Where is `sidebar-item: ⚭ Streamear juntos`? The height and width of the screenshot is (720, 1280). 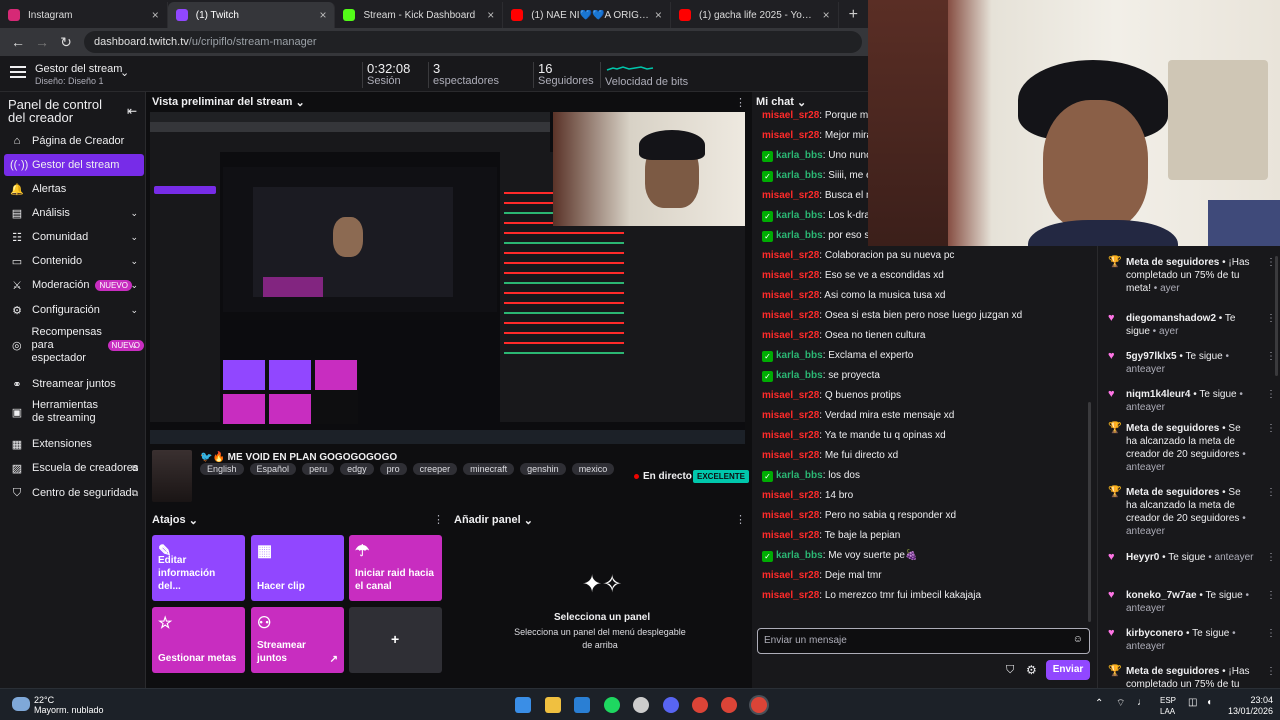
sidebar-item: ⚭ Streamear juntos is located at coordinates (74, 384).